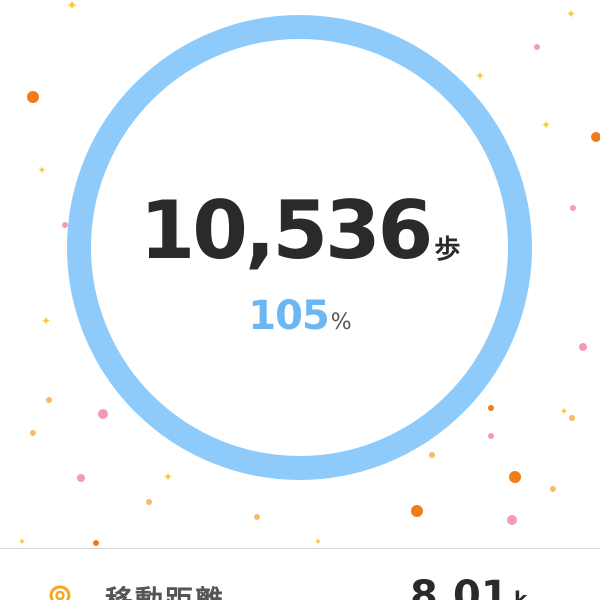  I want to click on goal-percent-value: 105, so click(288, 316).